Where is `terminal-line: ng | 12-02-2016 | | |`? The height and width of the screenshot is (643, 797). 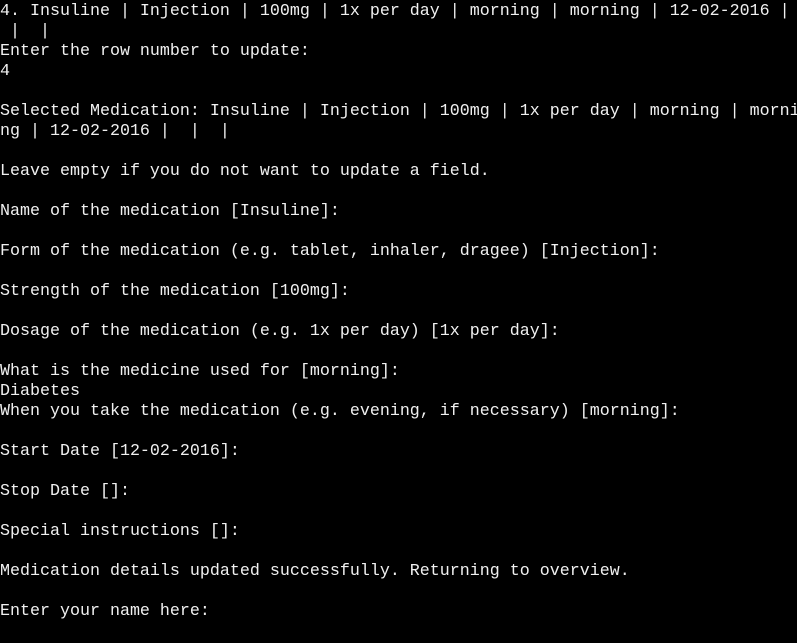 terminal-line: ng | 12-02-2016 | | | is located at coordinates (115, 131).